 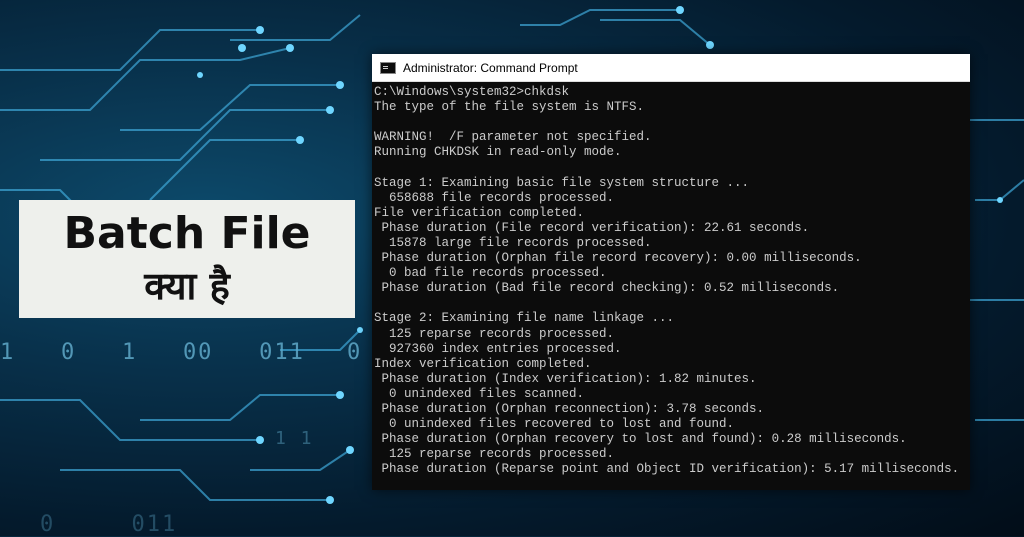 I want to click on title-subheading: क्या है, so click(x=187, y=286).